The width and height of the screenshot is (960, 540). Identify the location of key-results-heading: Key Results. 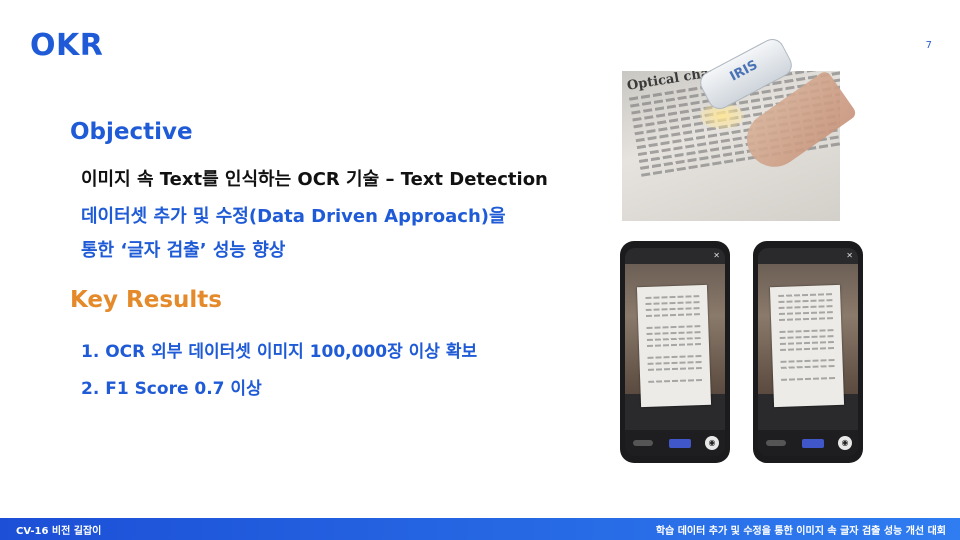
(146, 300).